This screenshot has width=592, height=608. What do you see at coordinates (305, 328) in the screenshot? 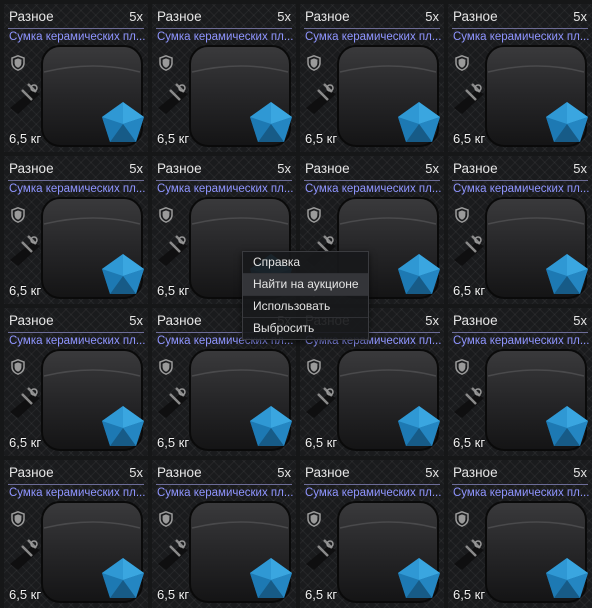
I see `menu-item-drop: Выбросить` at bounding box center [305, 328].